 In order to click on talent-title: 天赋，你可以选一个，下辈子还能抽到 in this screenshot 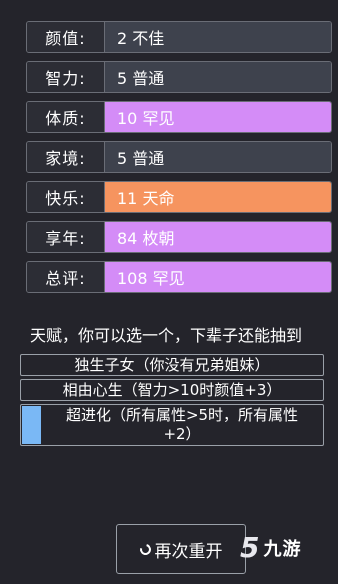, I will do `click(166, 335)`.